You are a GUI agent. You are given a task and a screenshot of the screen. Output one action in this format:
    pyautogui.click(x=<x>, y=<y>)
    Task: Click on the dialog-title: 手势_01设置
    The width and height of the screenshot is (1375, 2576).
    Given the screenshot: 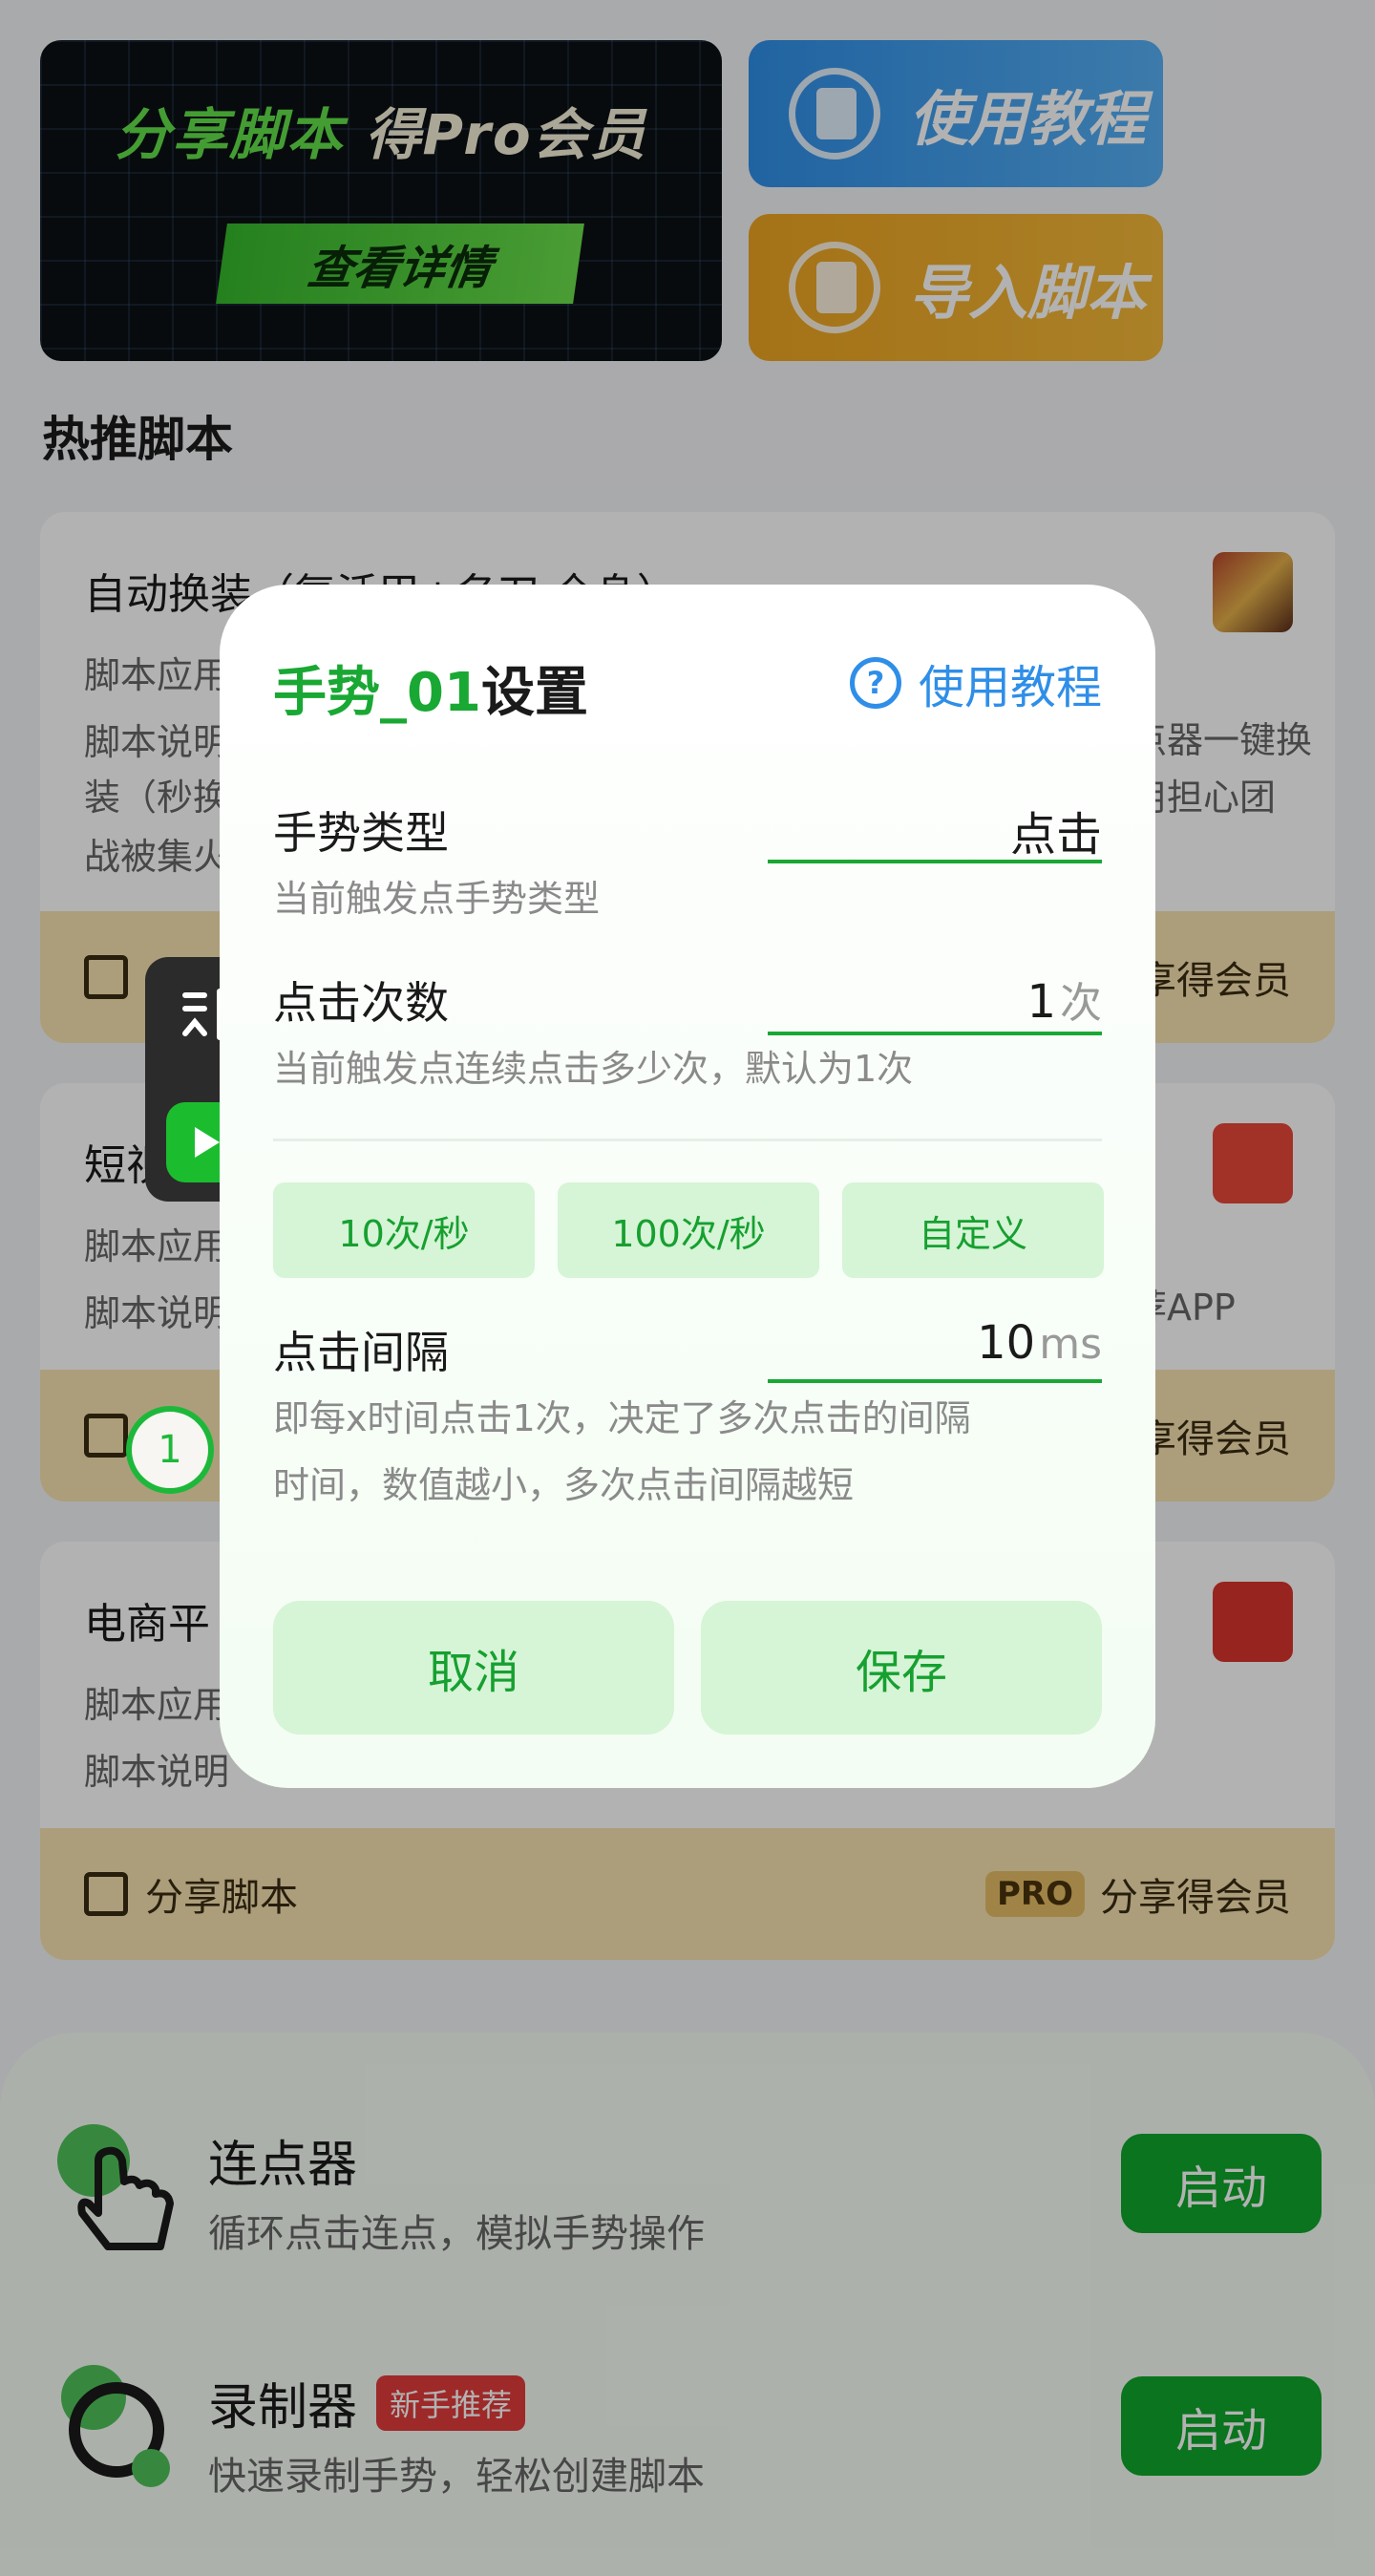 What is the action you would take?
    pyautogui.click(x=431, y=693)
    